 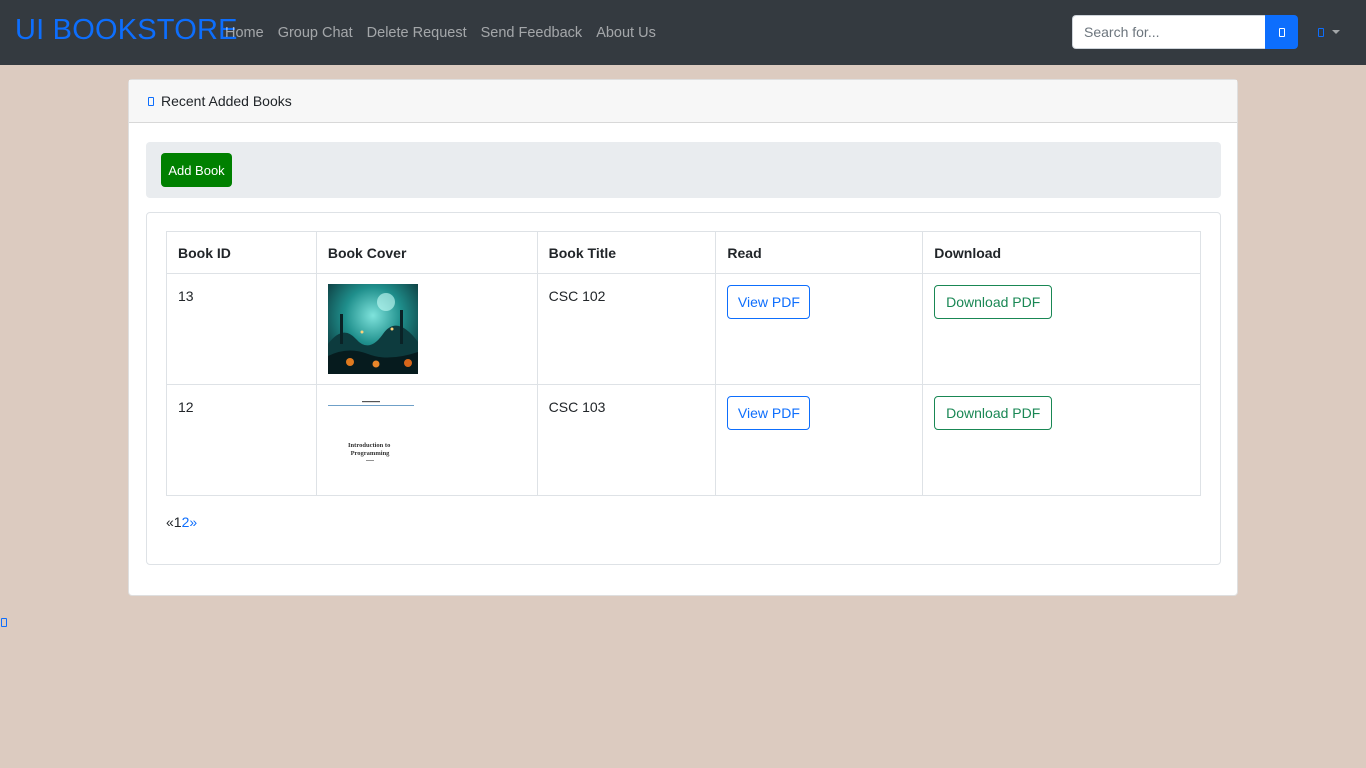 I want to click on brand-logo: UI BOOKSTORE, so click(x=126, y=30).